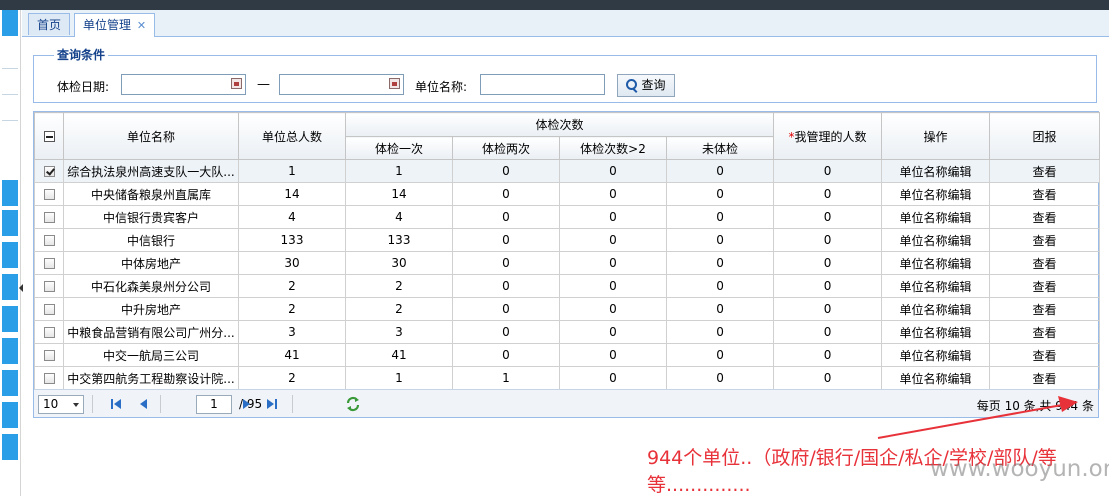 The image size is (1109, 497). Describe the element at coordinates (567, 332) in the screenshot. I see `table-row: 中粮食品营销有限公司广州分... 3 3 0 0 0 0 单位名称编辑 查看` at that location.